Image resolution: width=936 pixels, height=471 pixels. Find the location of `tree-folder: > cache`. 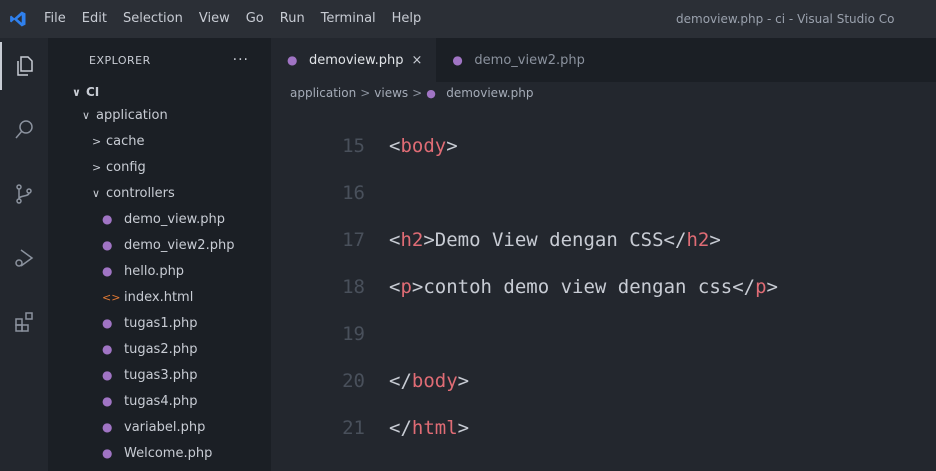

tree-folder: > cache is located at coordinates (159, 141).